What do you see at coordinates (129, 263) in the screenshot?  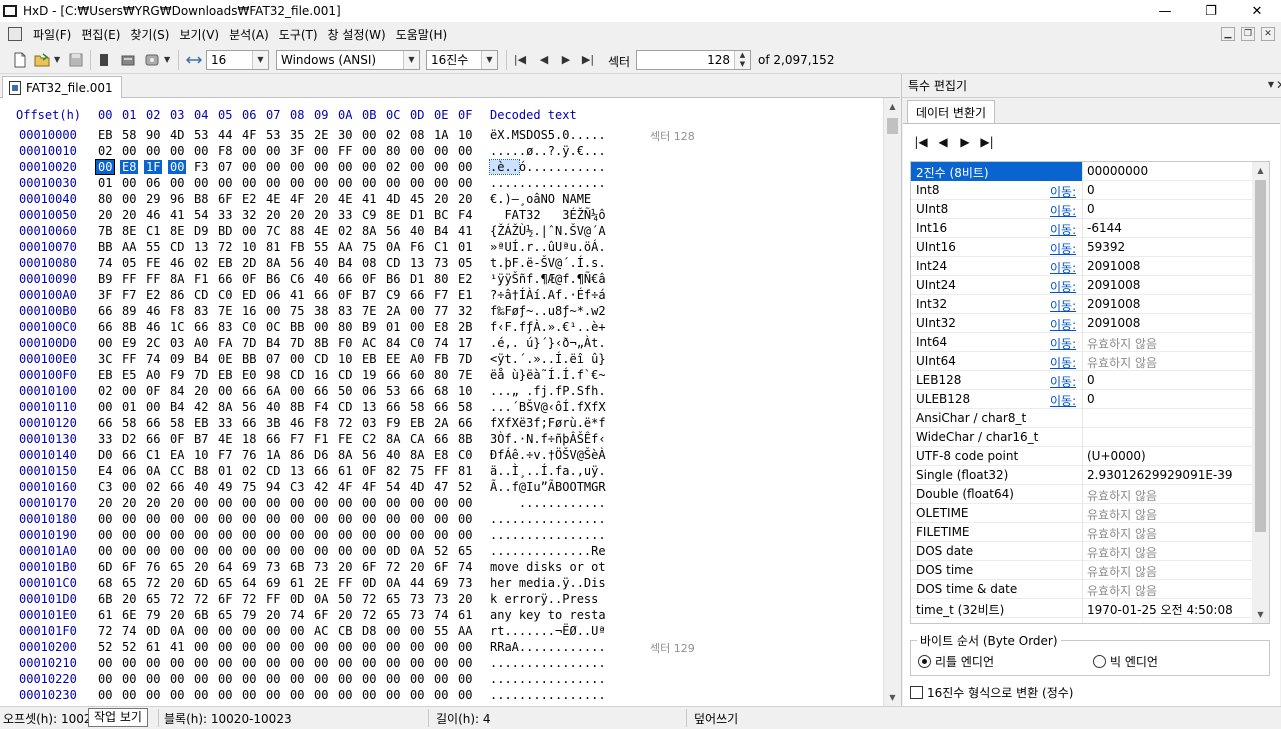 I see `hex-byte: 05` at bounding box center [129, 263].